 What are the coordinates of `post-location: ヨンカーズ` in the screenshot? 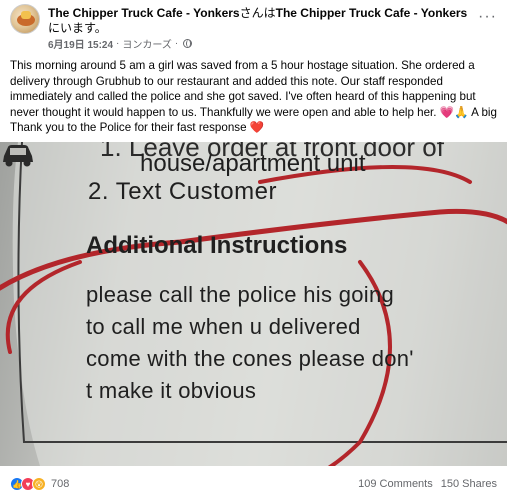 It's located at (147, 43).